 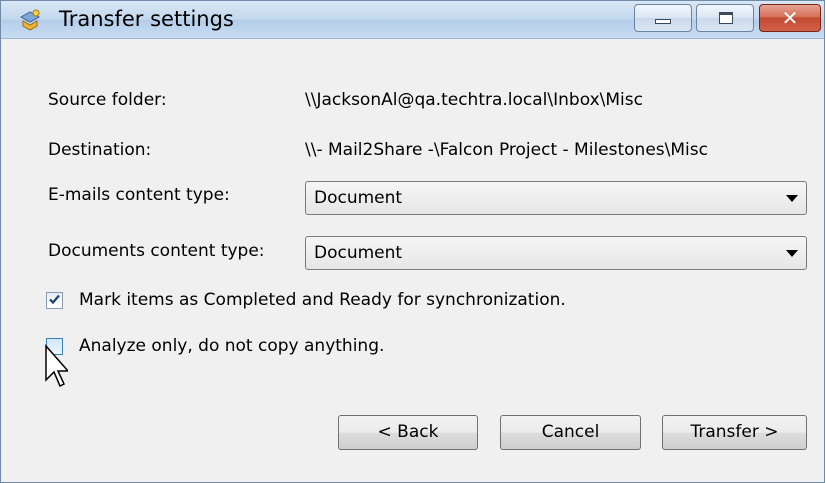 What do you see at coordinates (231, 346) in the screenshot?
I see `analyze-only-label: Analyze only, do not copy anything.` at bounding box center [231, 346].